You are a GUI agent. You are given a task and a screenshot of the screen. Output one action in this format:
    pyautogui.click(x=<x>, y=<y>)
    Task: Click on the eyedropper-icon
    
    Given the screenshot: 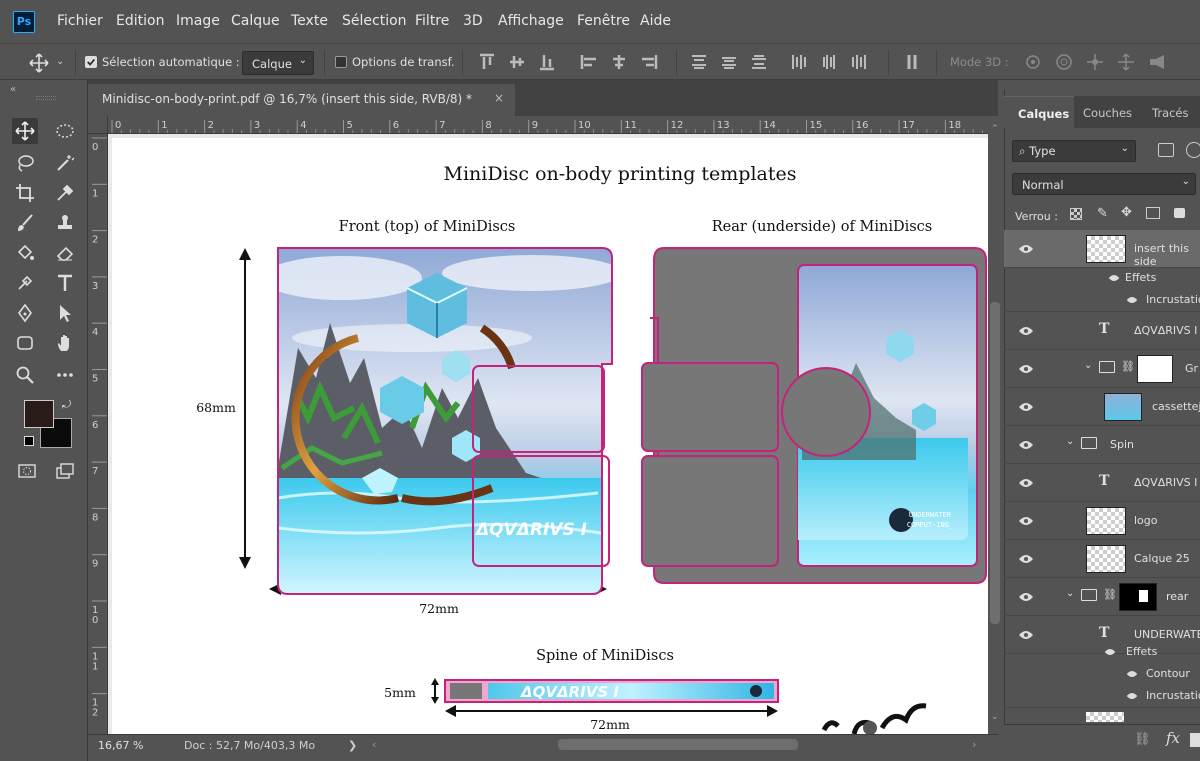 What is the action you would take?
    pyautogui.click(x=65, y=193)
    